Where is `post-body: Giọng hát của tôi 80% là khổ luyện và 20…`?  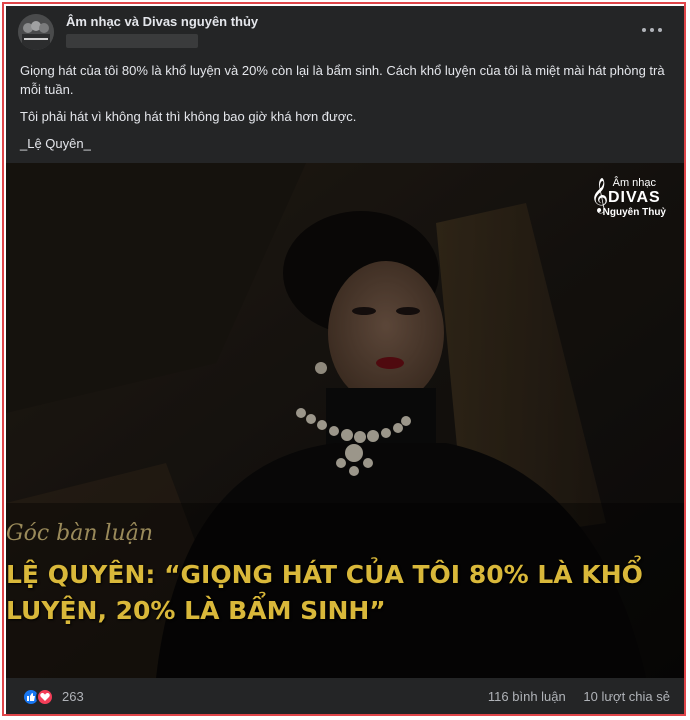 post-body: Giọng hát của tôi 80% là khổ luyện và 20… is located at coordinates (348, 111).